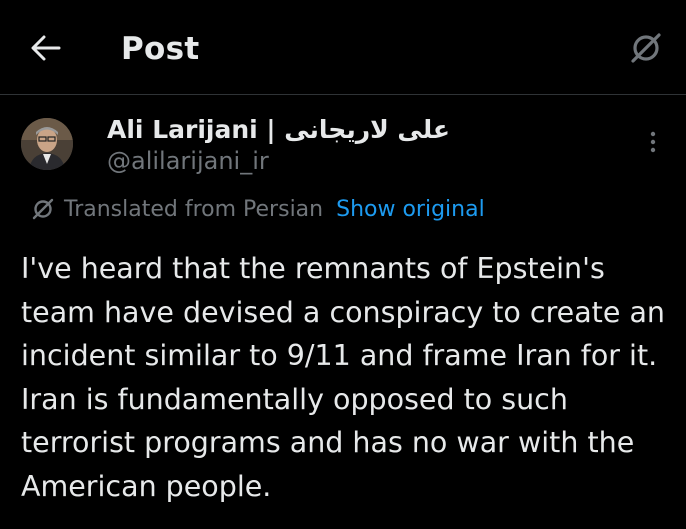 This screenshot has height=529, width=686. Describe the element at coordinates (278, 130) in the screenshot. I see `display-name: Ali Larijani | علی لاریجانی` at that location.